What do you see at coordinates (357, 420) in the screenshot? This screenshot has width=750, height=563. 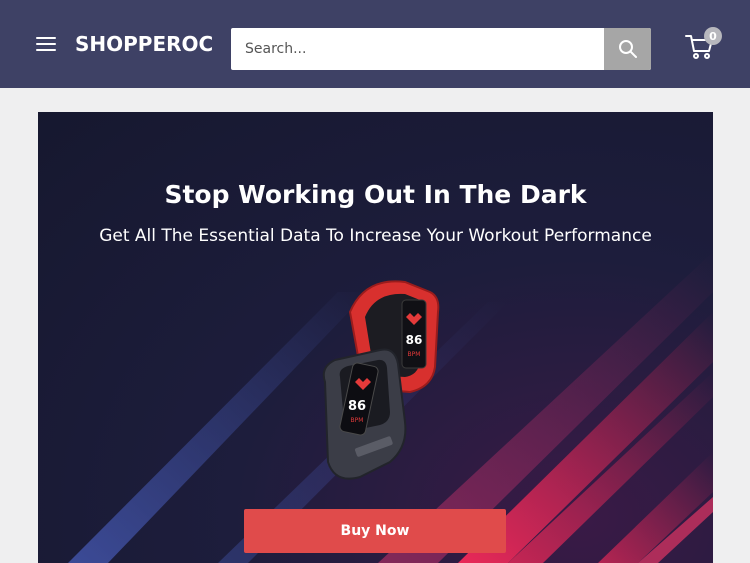 I see `dark-band-display-unit: BPM` at bounding box center [357, 420].